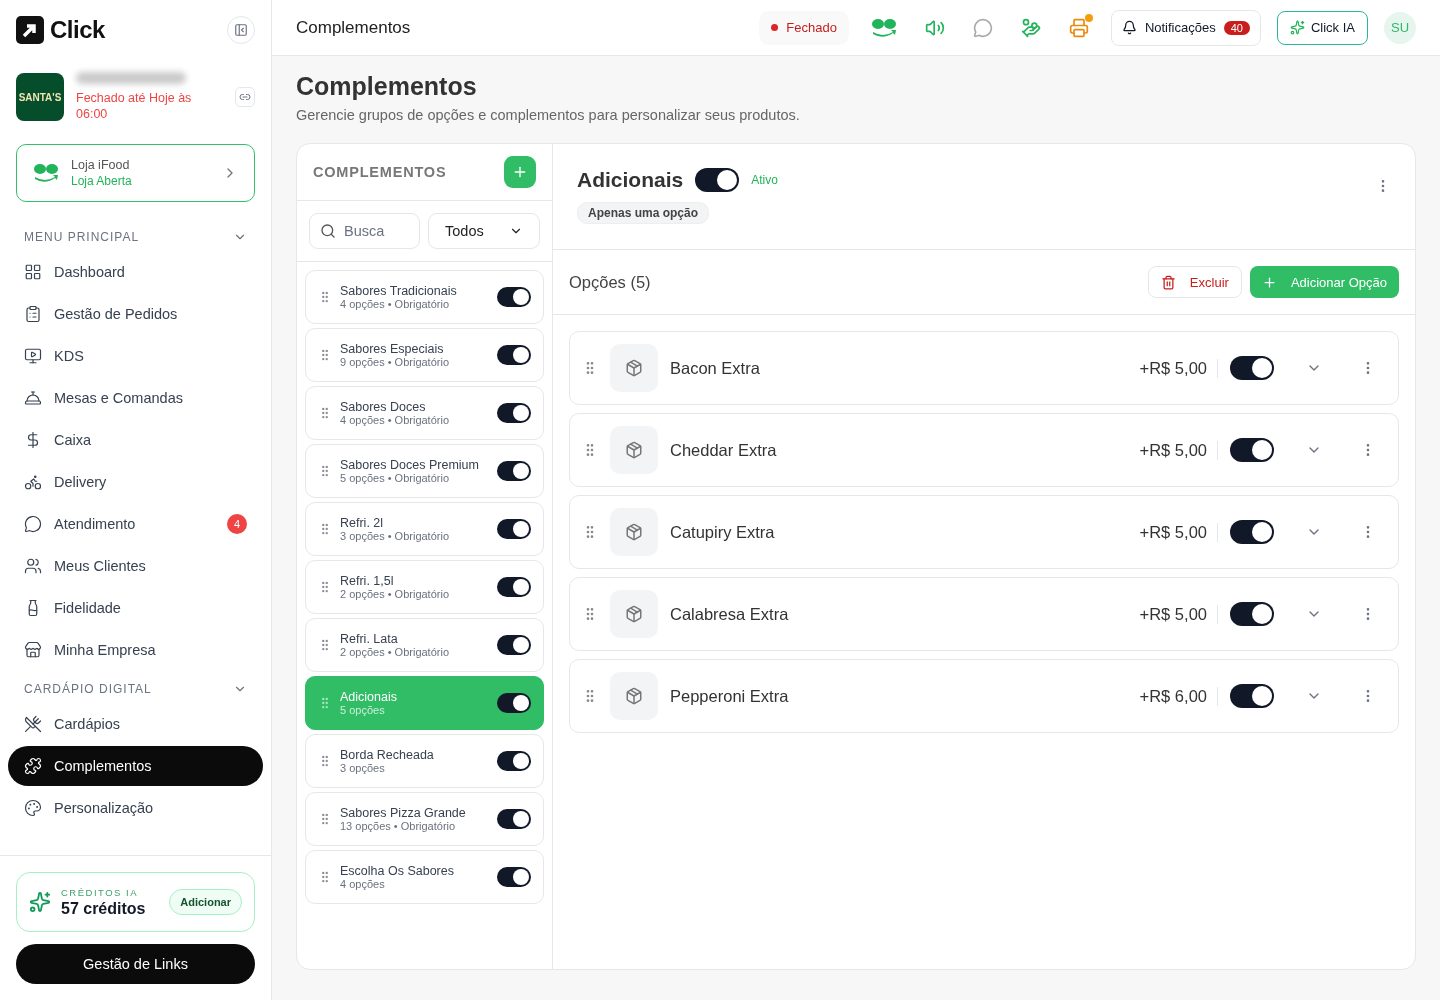 This screenshot has width=1440, height=1000. Describe the element at coordinates (1185, 27) in the screenshot. I see `notifications-button: Notificações 40` at that location.